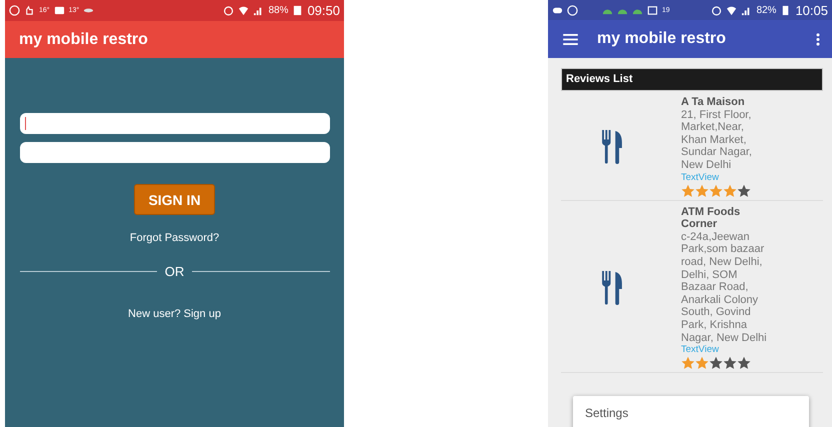 This screenshot has height=427, width=832. Describe the element at coordinates (717, 140) in the screenshot. I see `restaurant-address: 21, First Floor, Market,Near, Khan Market, Sundar Nagar, New Delhi` at that location.